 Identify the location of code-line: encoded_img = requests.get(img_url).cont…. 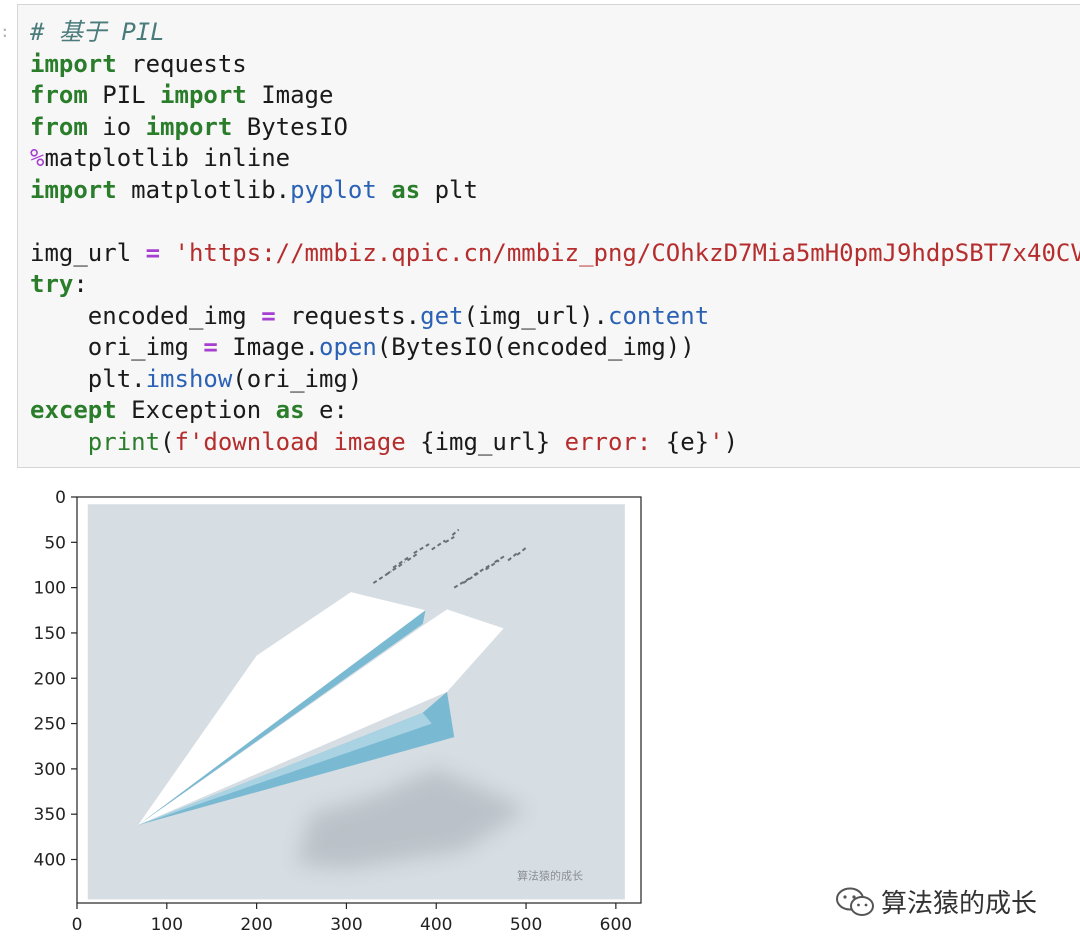
(555, 317).